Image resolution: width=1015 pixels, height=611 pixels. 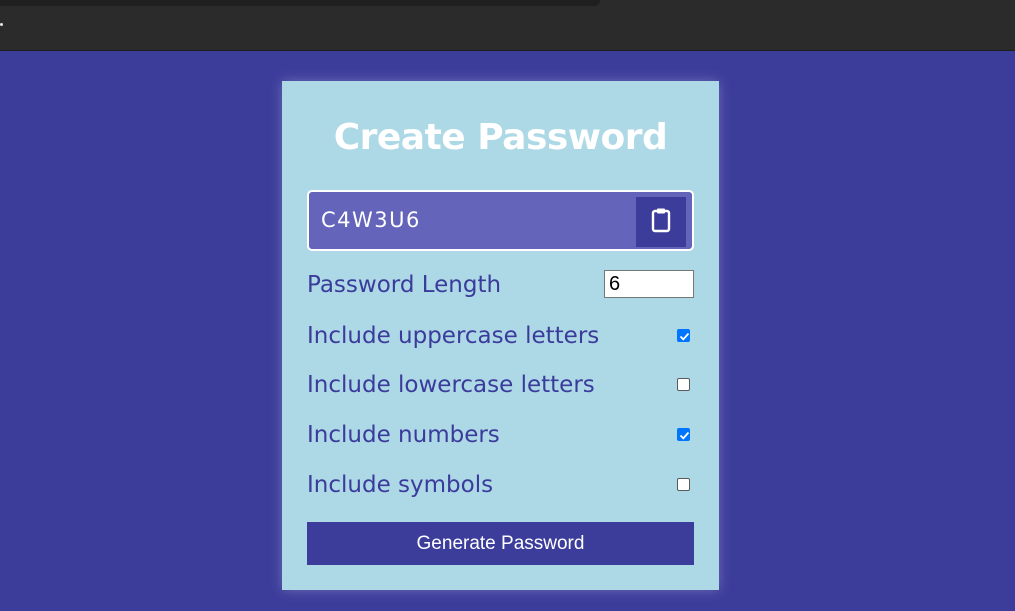 What do you see at coordinates (451, 385) in the screenshot?
I see `lowercase-label: Include lowercase letters` at bounding box center [451, 385].